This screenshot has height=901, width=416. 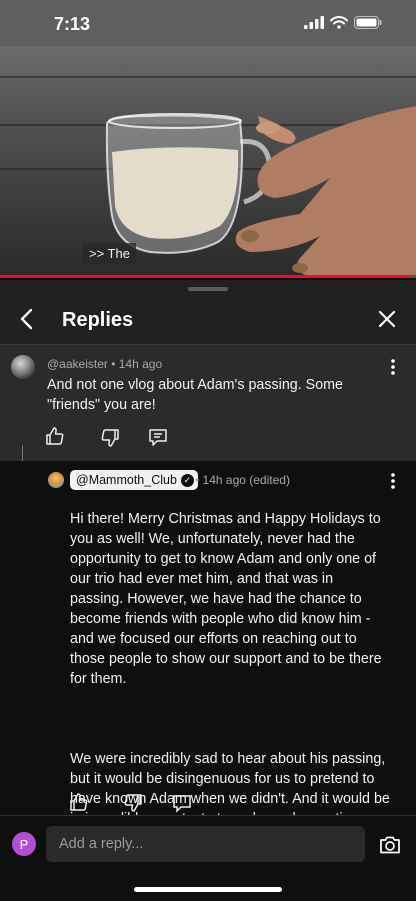 I want to click on video-progress-fill, so click(x=205, y=276).